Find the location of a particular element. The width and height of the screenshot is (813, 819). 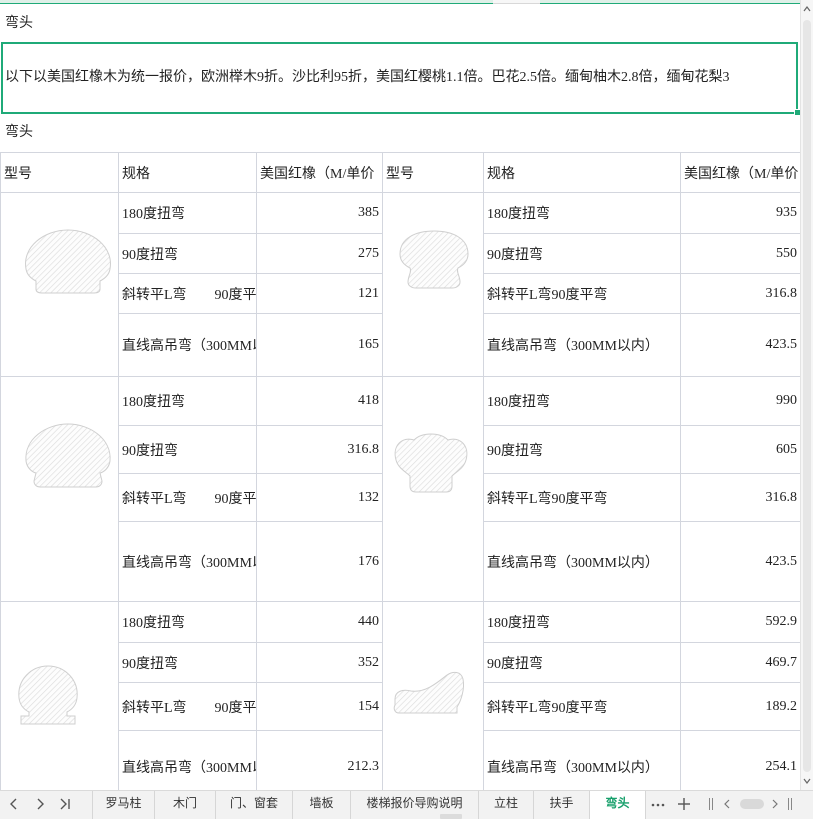

plus-icon is located at coordinates (684, 804).